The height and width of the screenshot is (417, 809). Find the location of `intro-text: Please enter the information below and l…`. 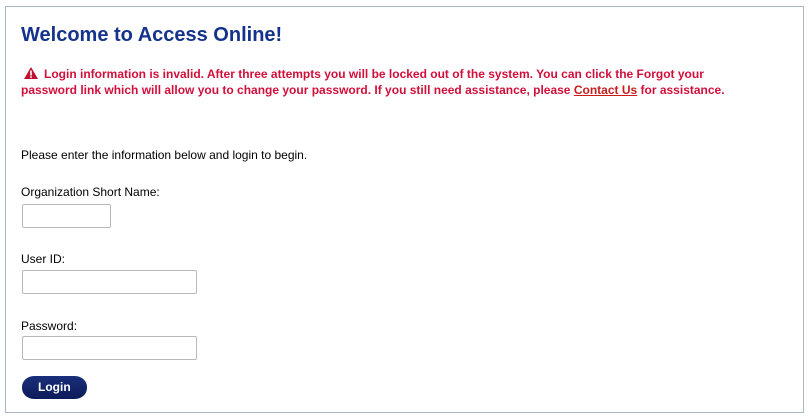

intro-text: Please enter the information below and l… is located at coordinates (164, 155).